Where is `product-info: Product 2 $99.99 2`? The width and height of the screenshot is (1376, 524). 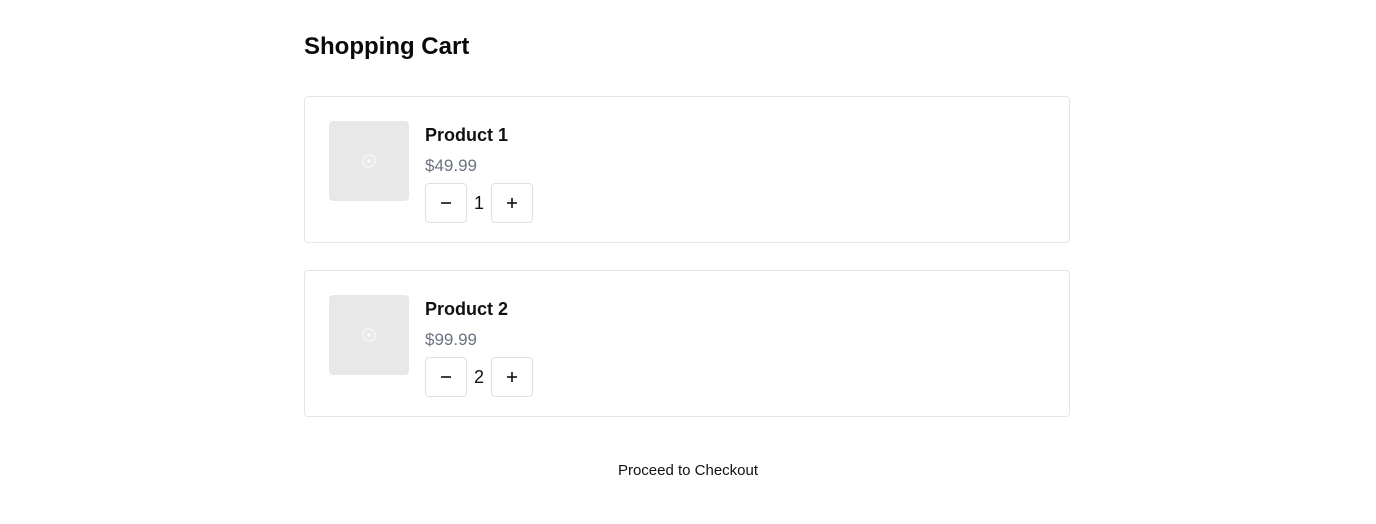 product-info: Product 2 $99.99 2 is located at coordinates (479, 347).